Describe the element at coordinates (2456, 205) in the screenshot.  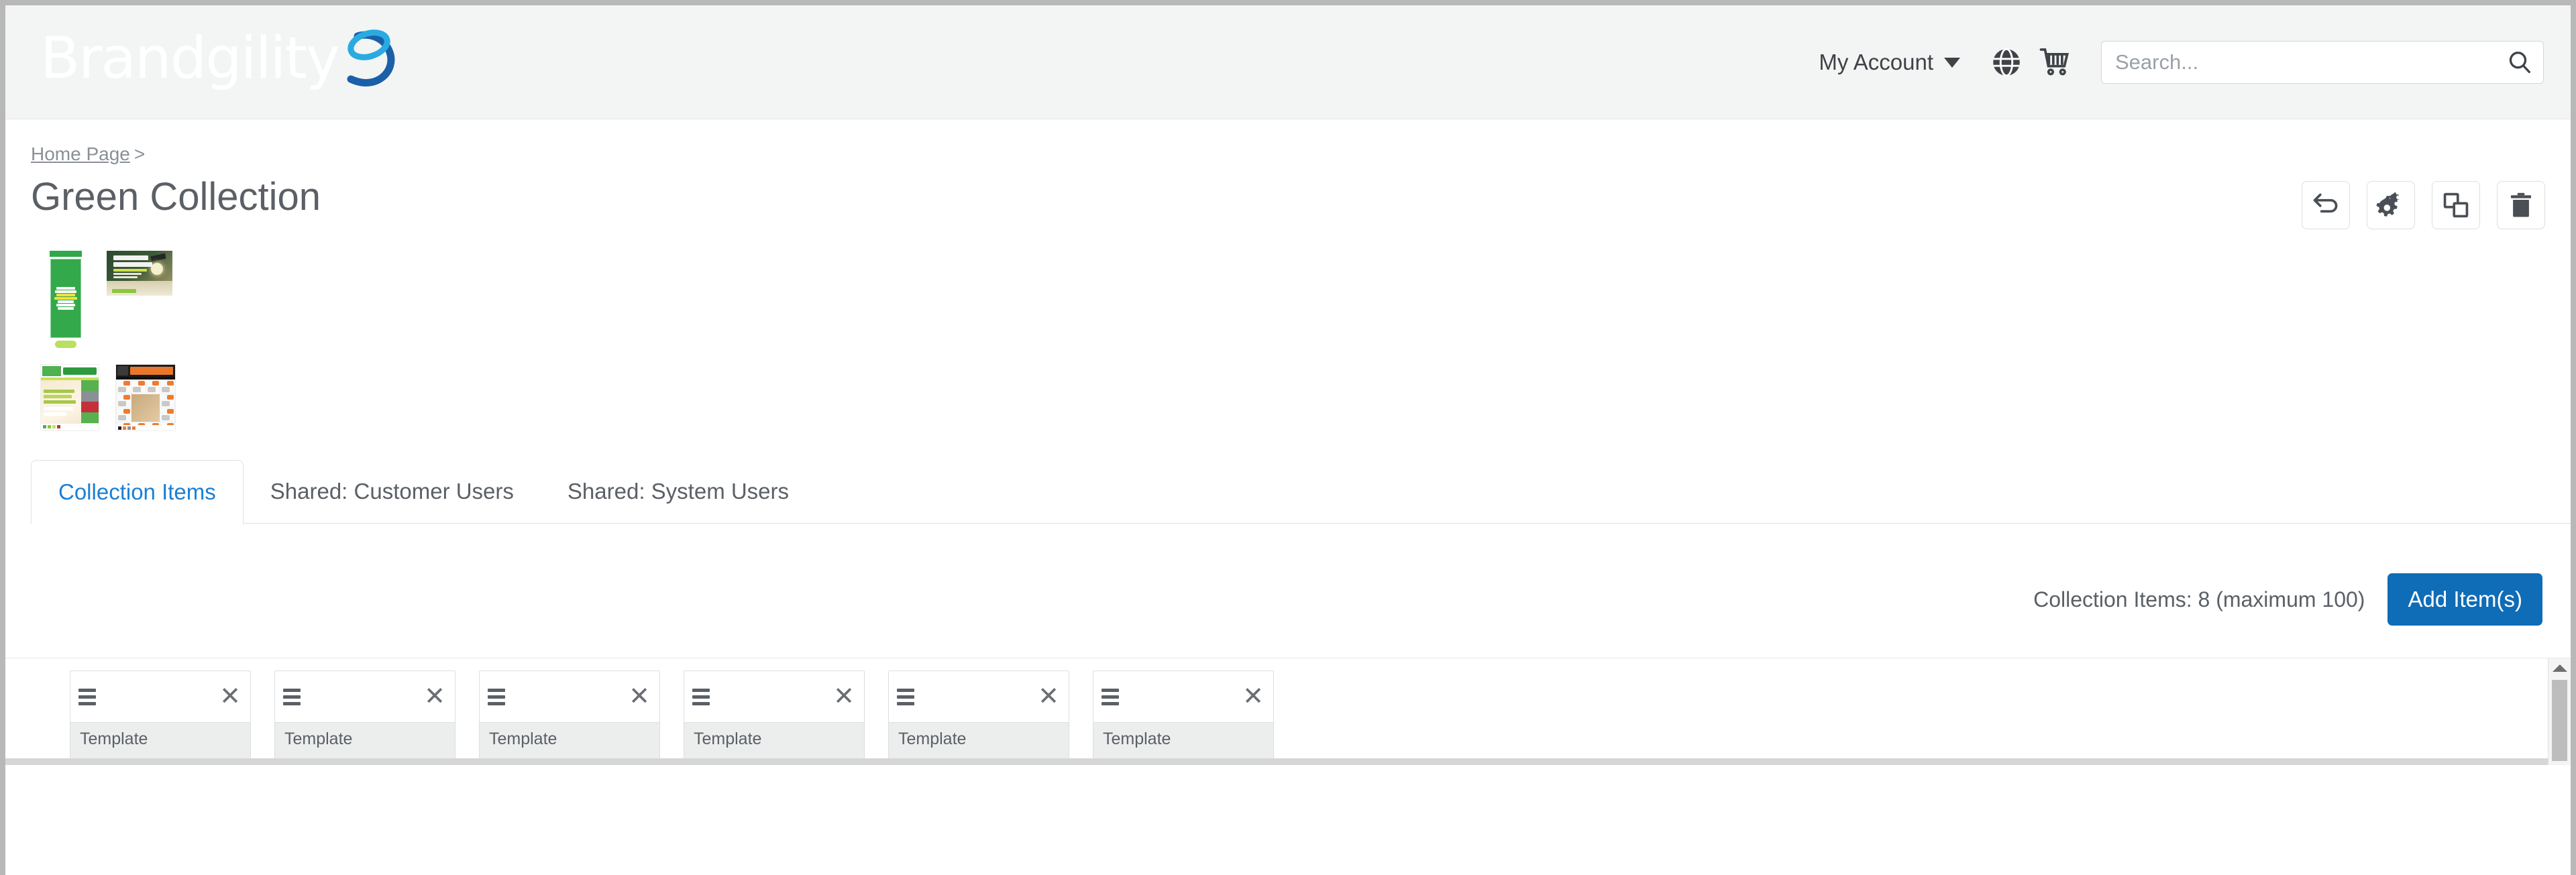
I see `duplicate-button` at that location.